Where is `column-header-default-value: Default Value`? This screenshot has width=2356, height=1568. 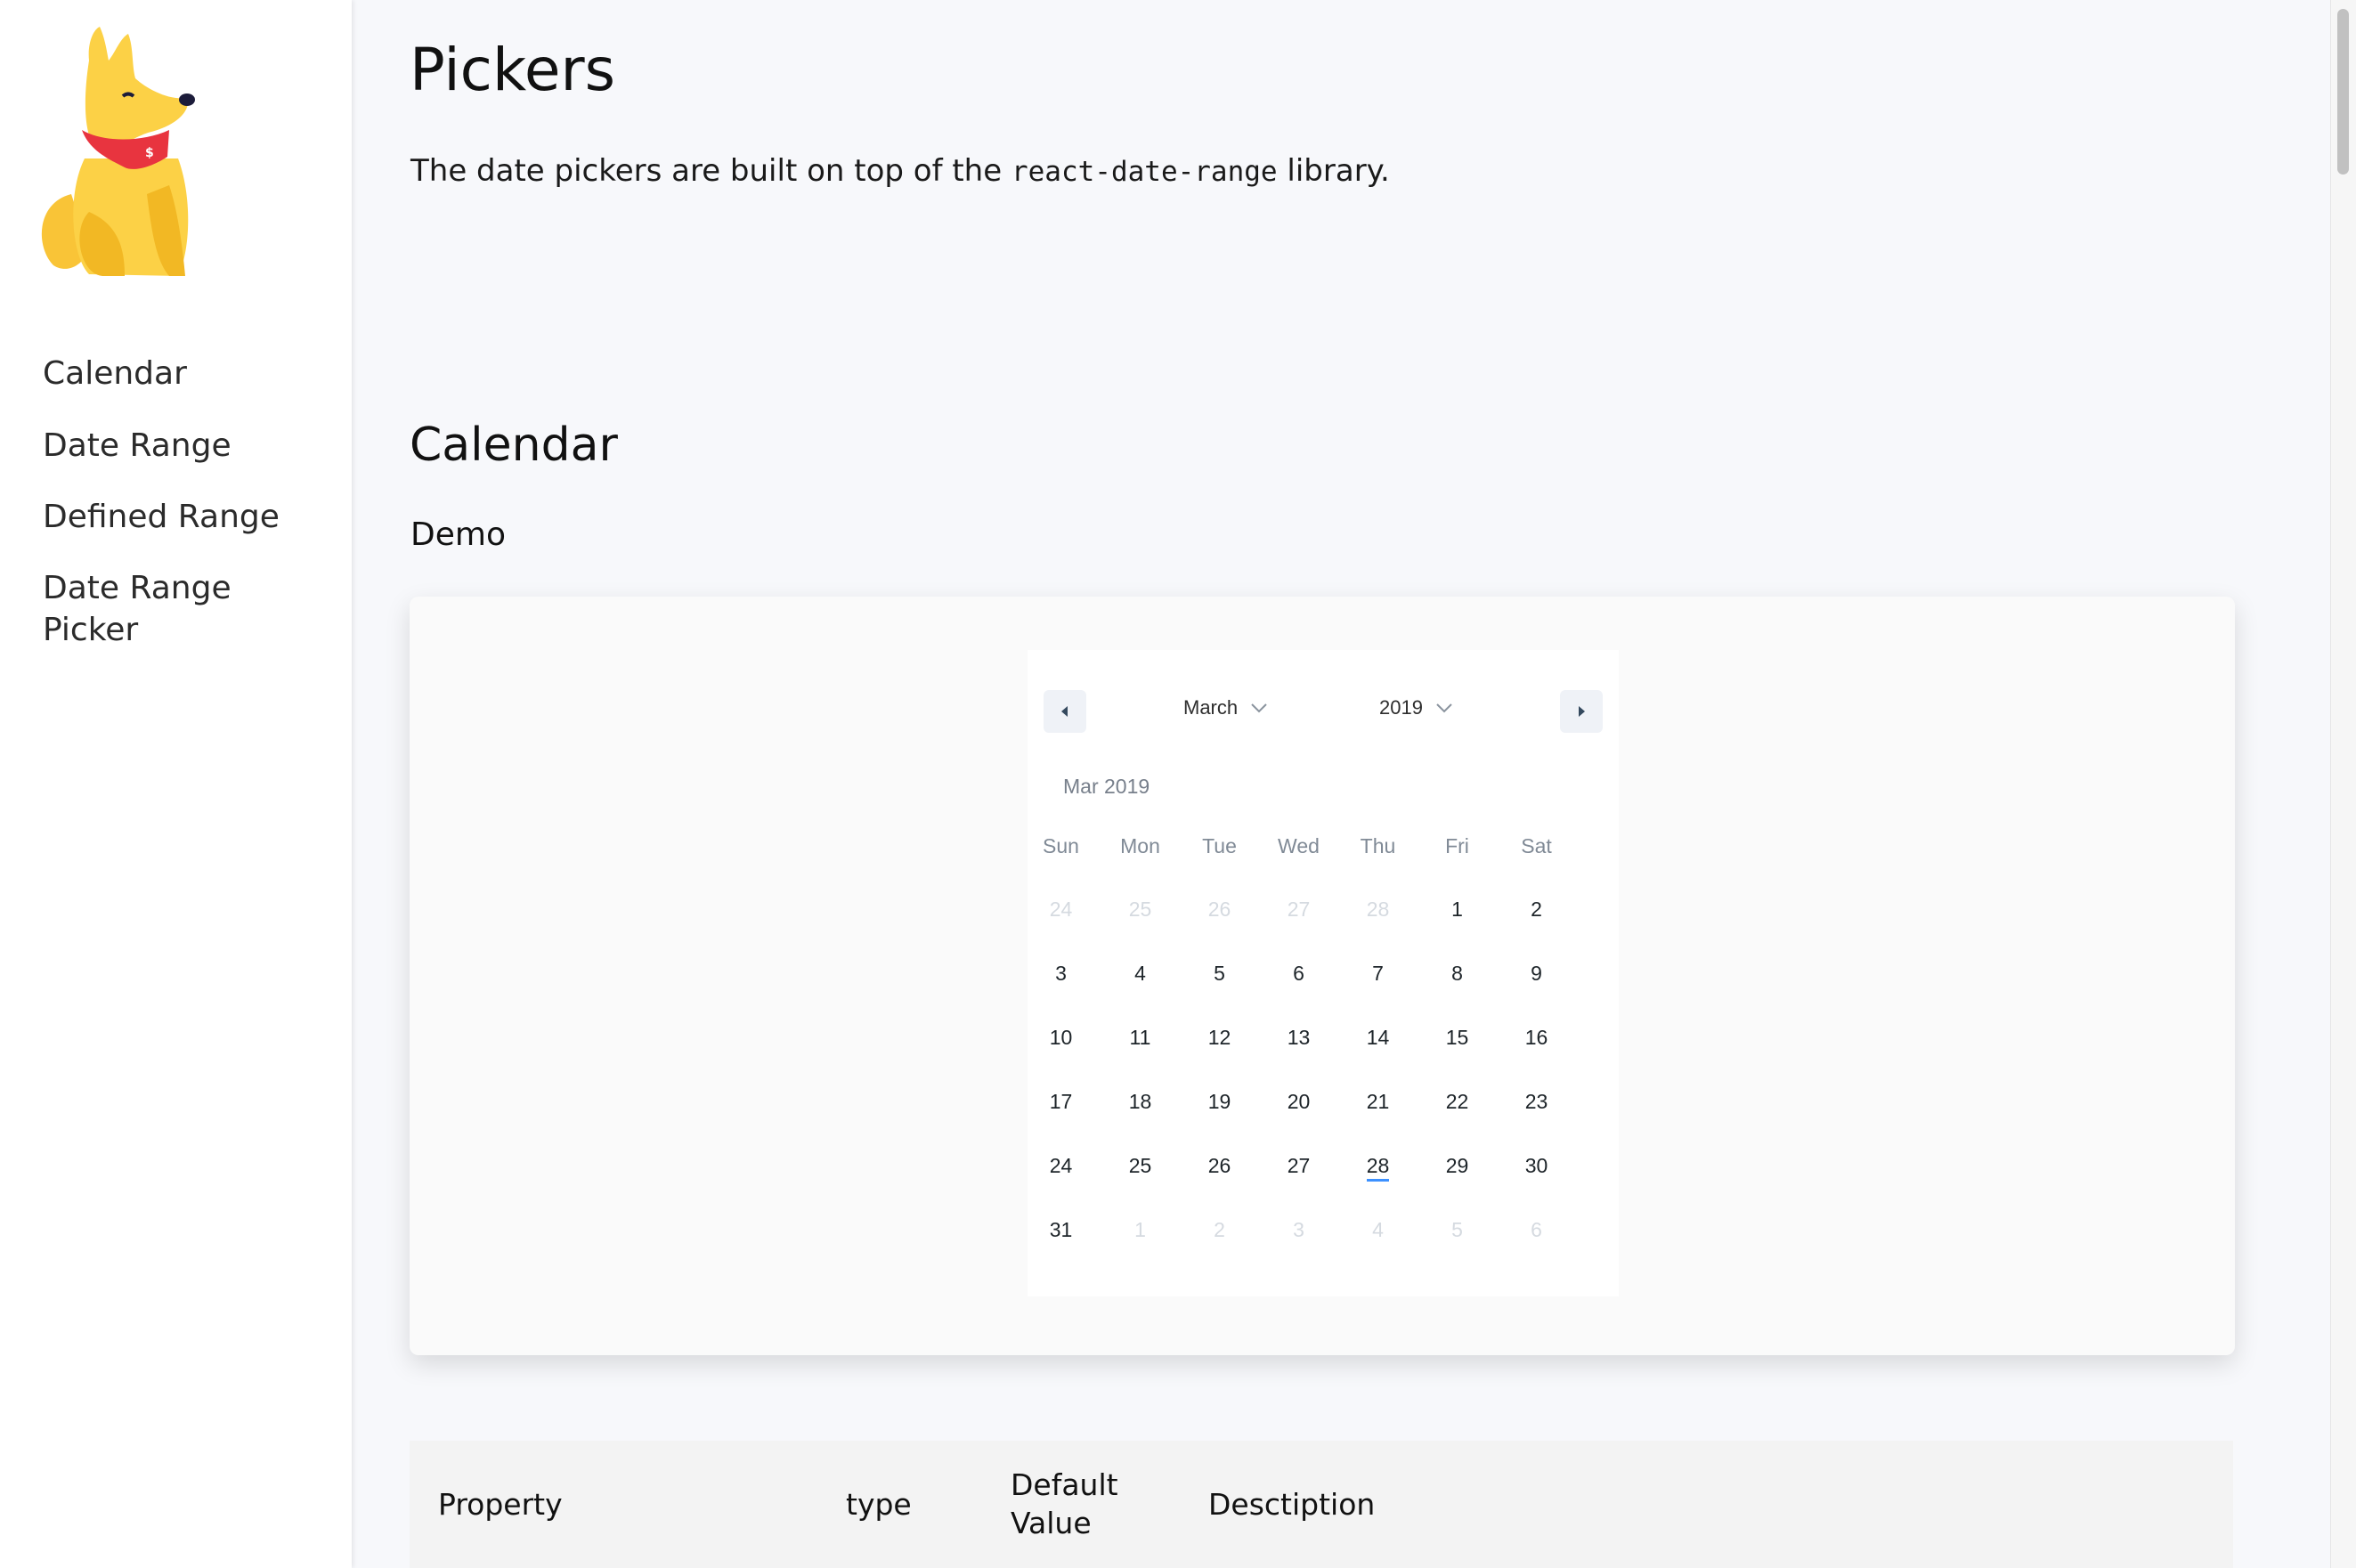 column-header-default-value: Default Value is located at coordinates (1064, 1503).